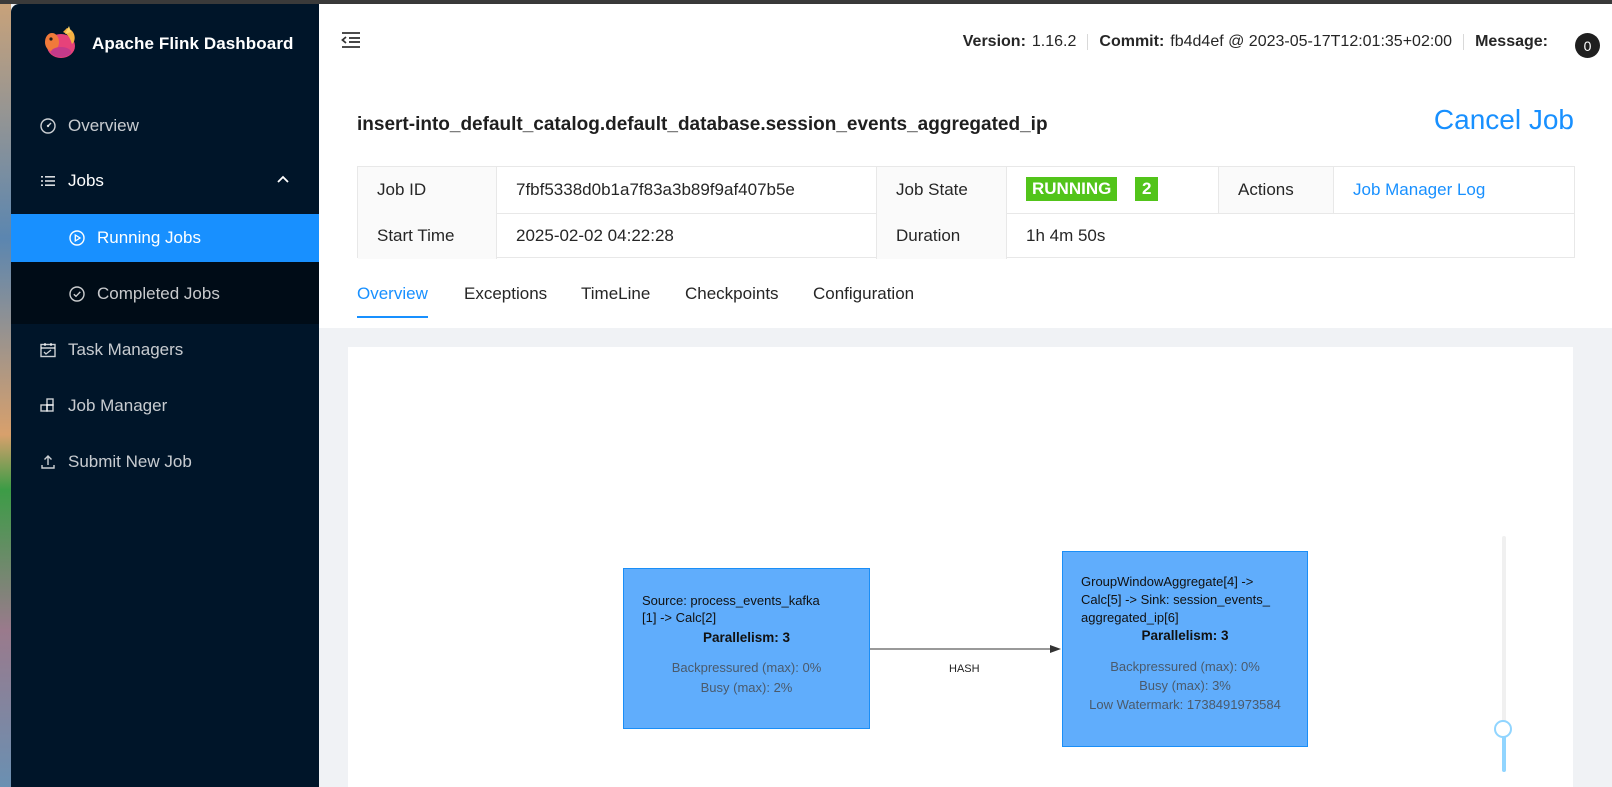 The width and height of the screenshot is (1612, 787). Describe the element at coordinates (1066, 235) in the screenshot. I see `duration-value: 1h 4m 50s` at that location.